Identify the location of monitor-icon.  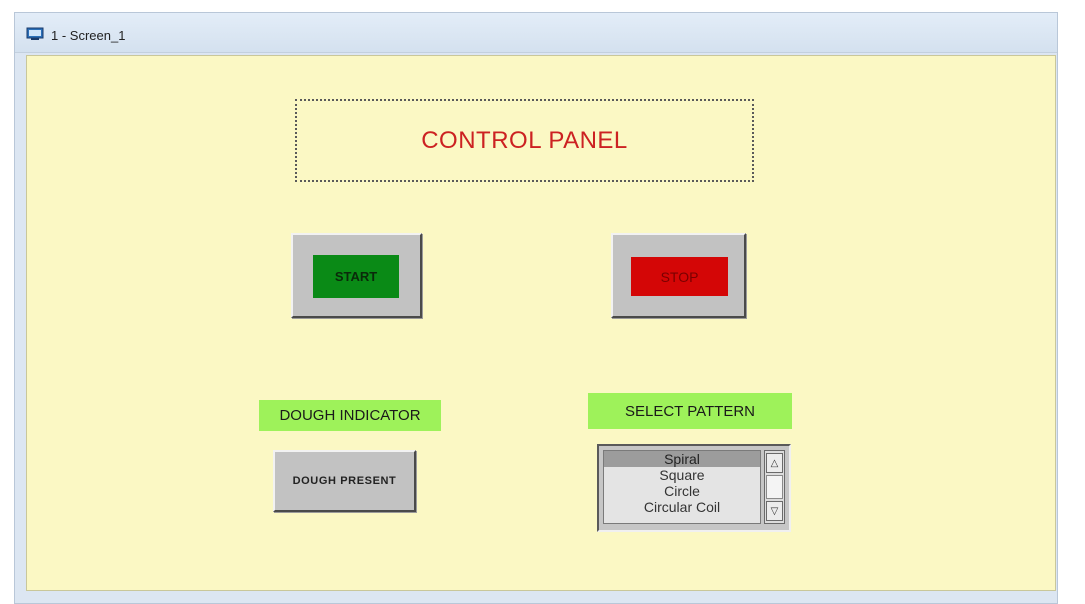
(35, 33).